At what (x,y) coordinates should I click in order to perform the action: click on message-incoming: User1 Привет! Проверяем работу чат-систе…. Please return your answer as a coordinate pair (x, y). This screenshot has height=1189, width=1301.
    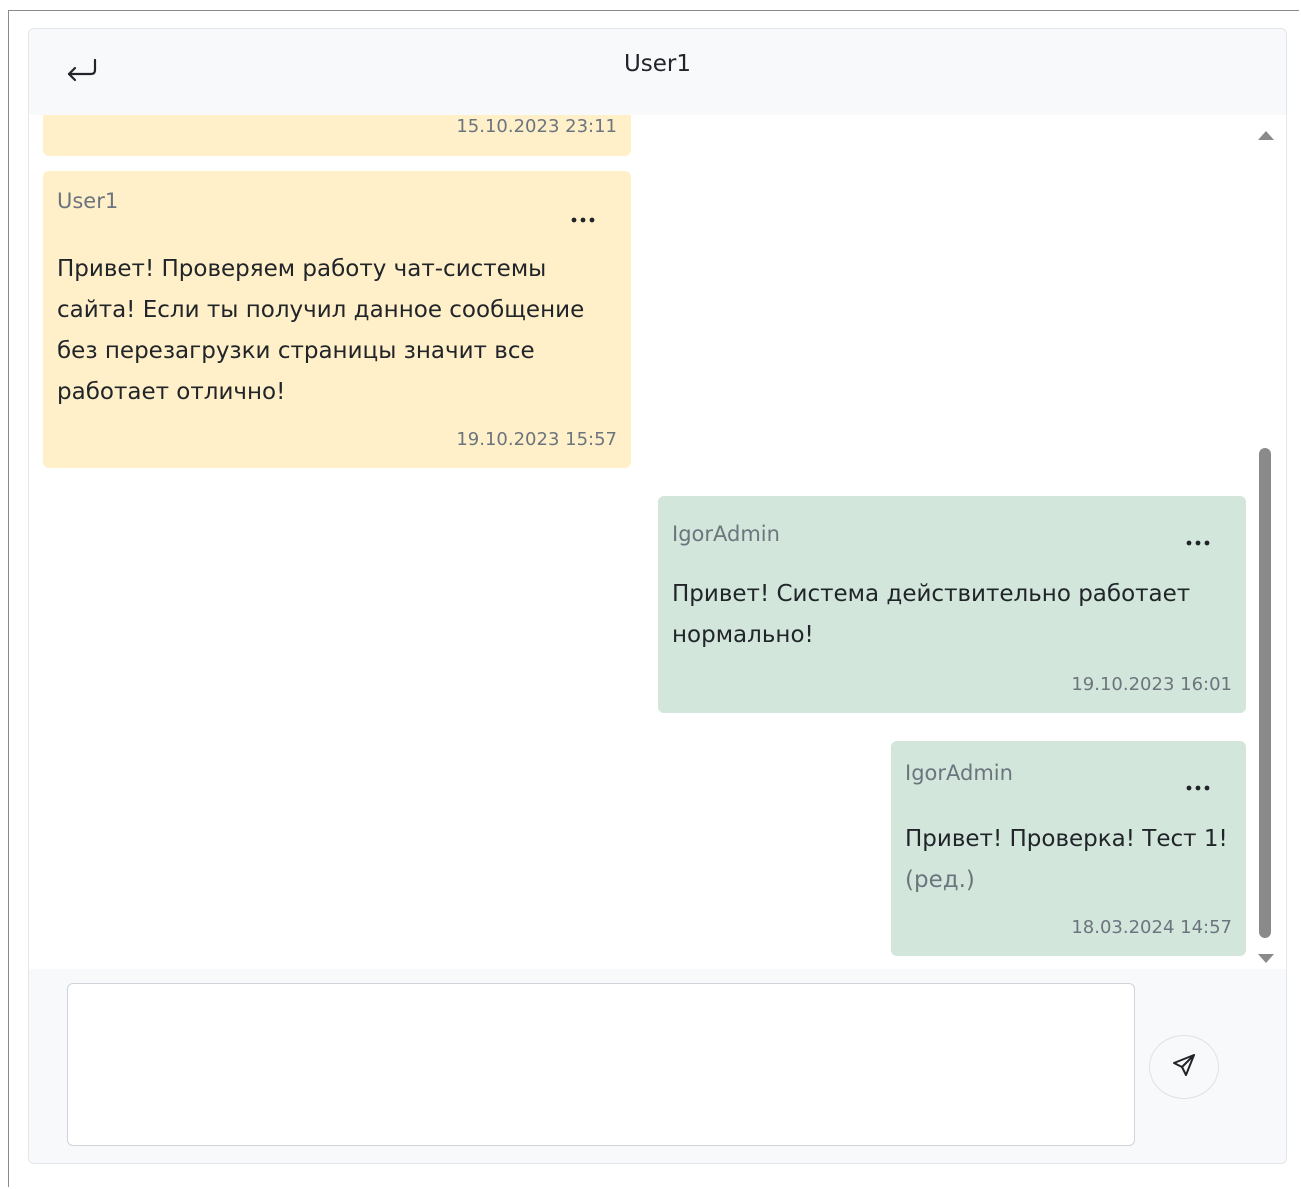
    Looking at the image, I should click on (337, 319).